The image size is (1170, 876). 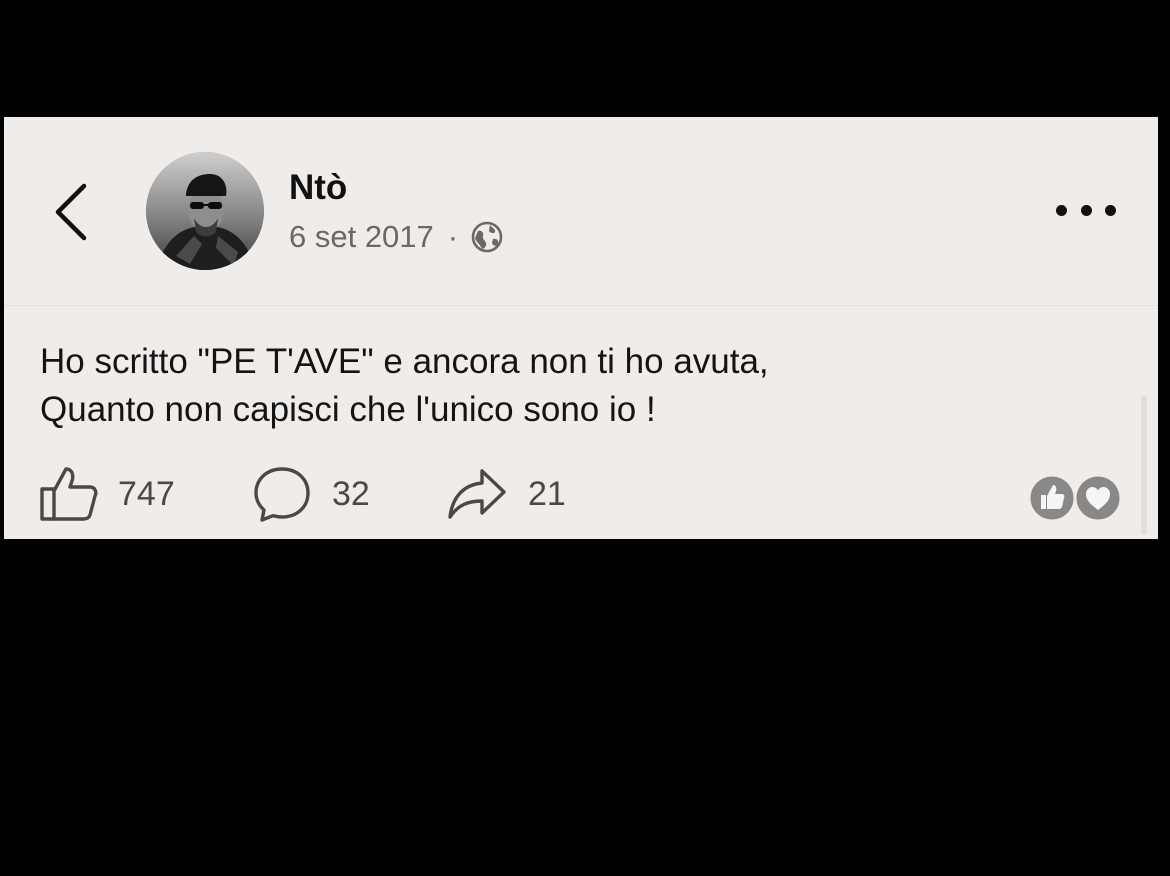 I want to click on profile-photo, so click(x=205, y=211).